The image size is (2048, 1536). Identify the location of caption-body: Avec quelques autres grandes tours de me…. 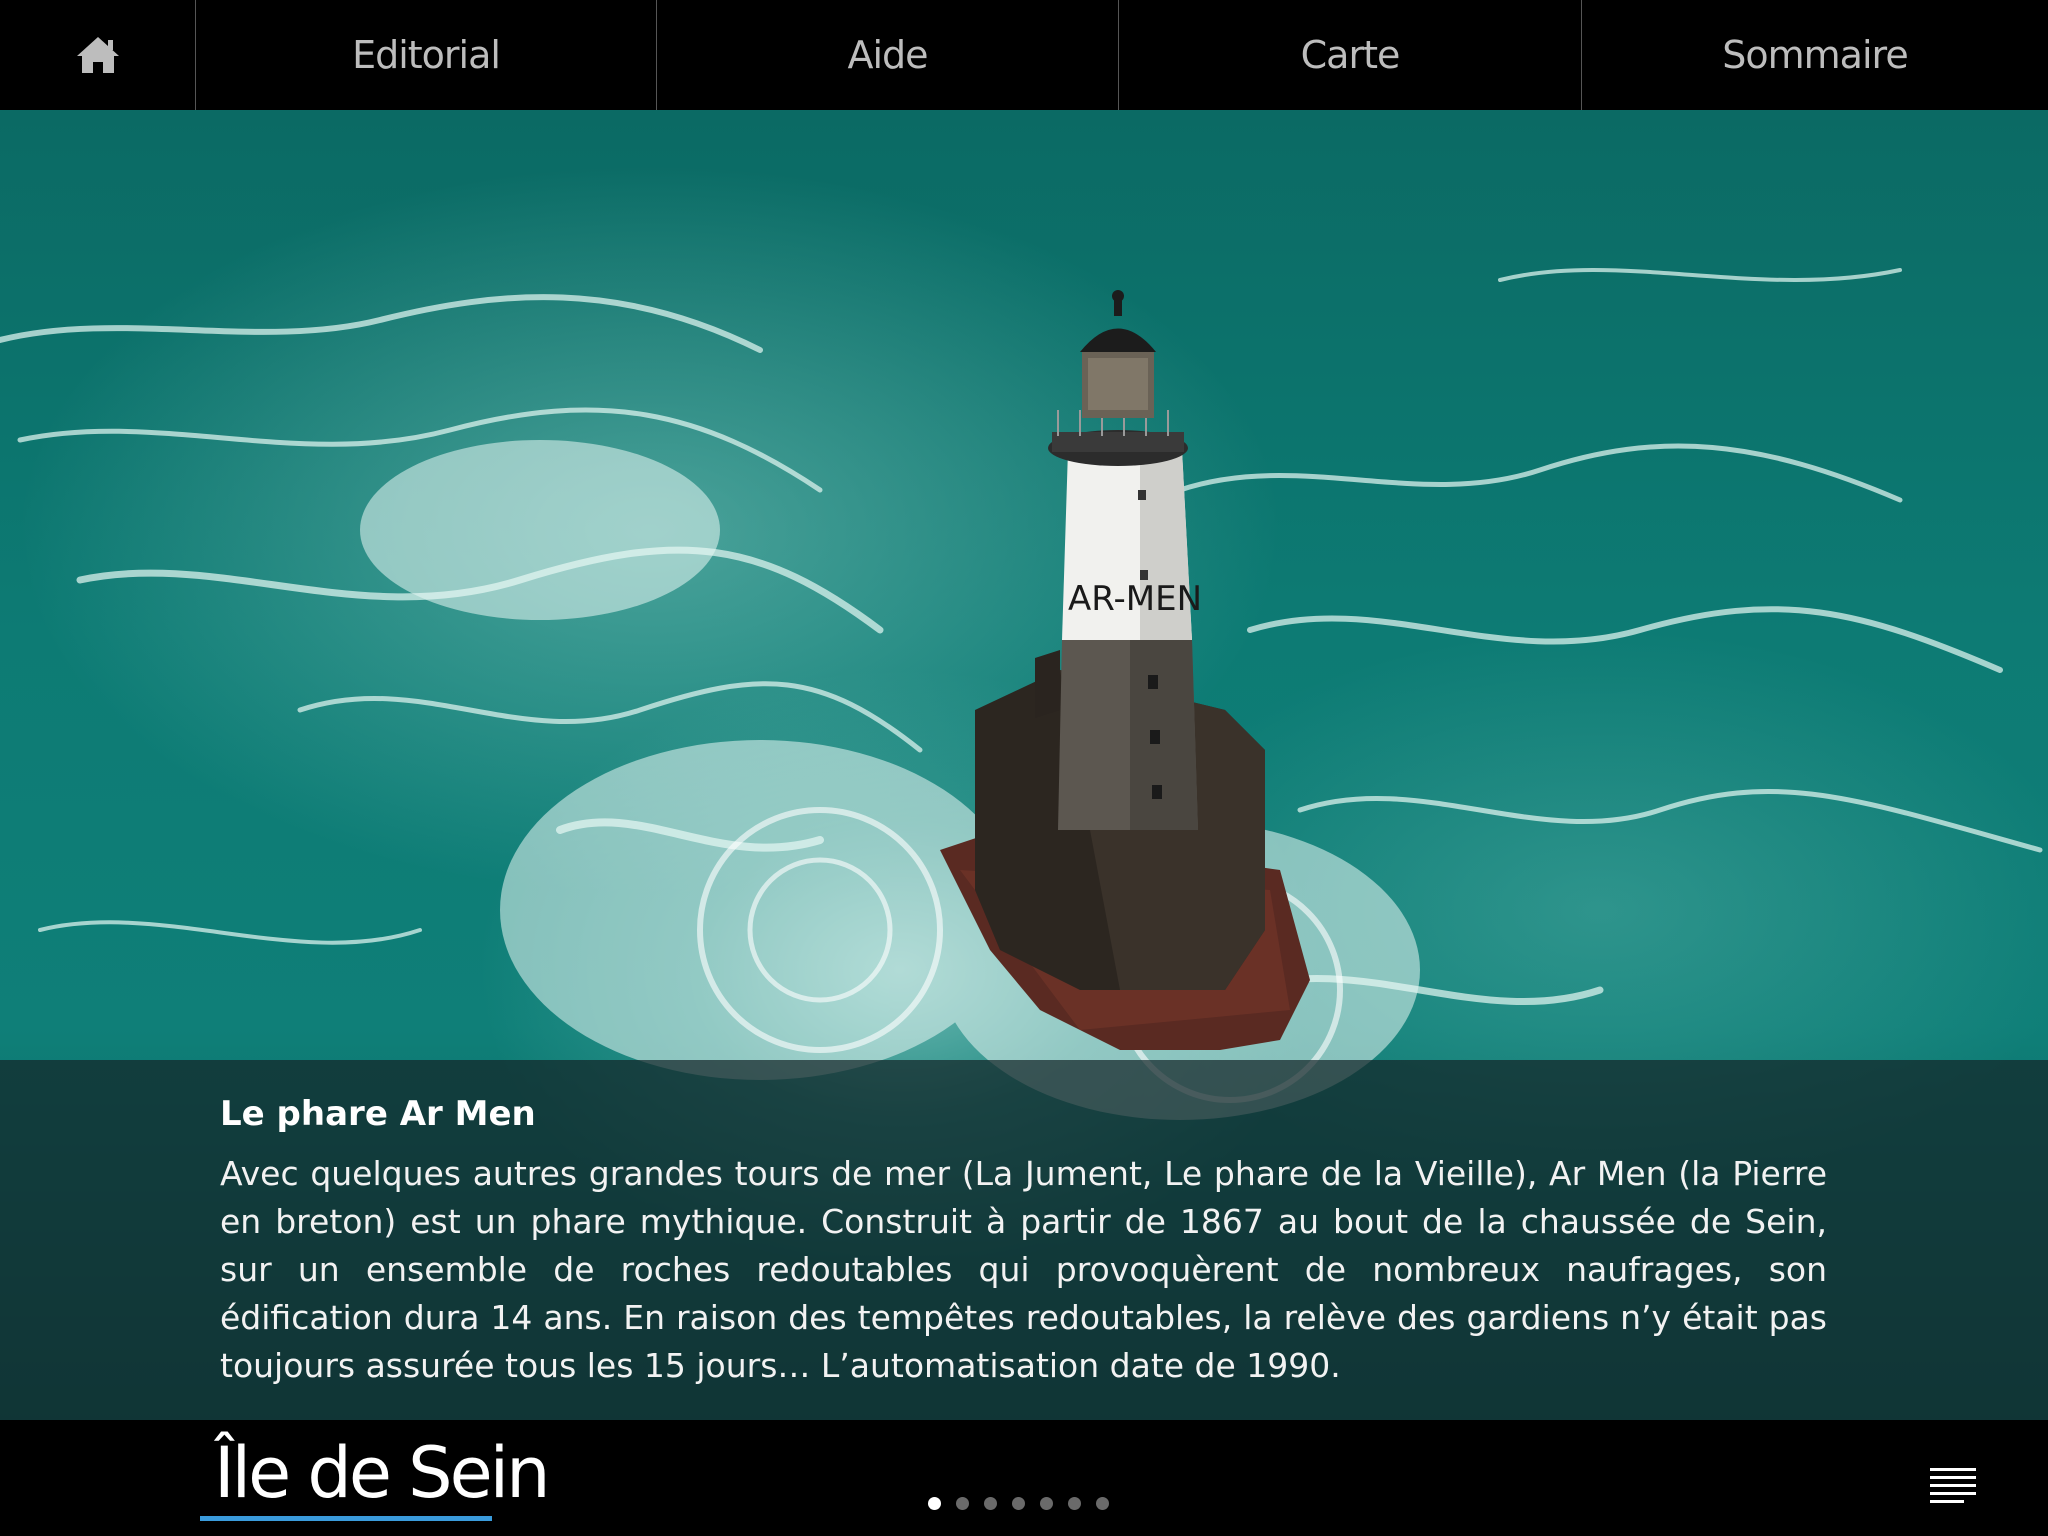
(1023, 1269).